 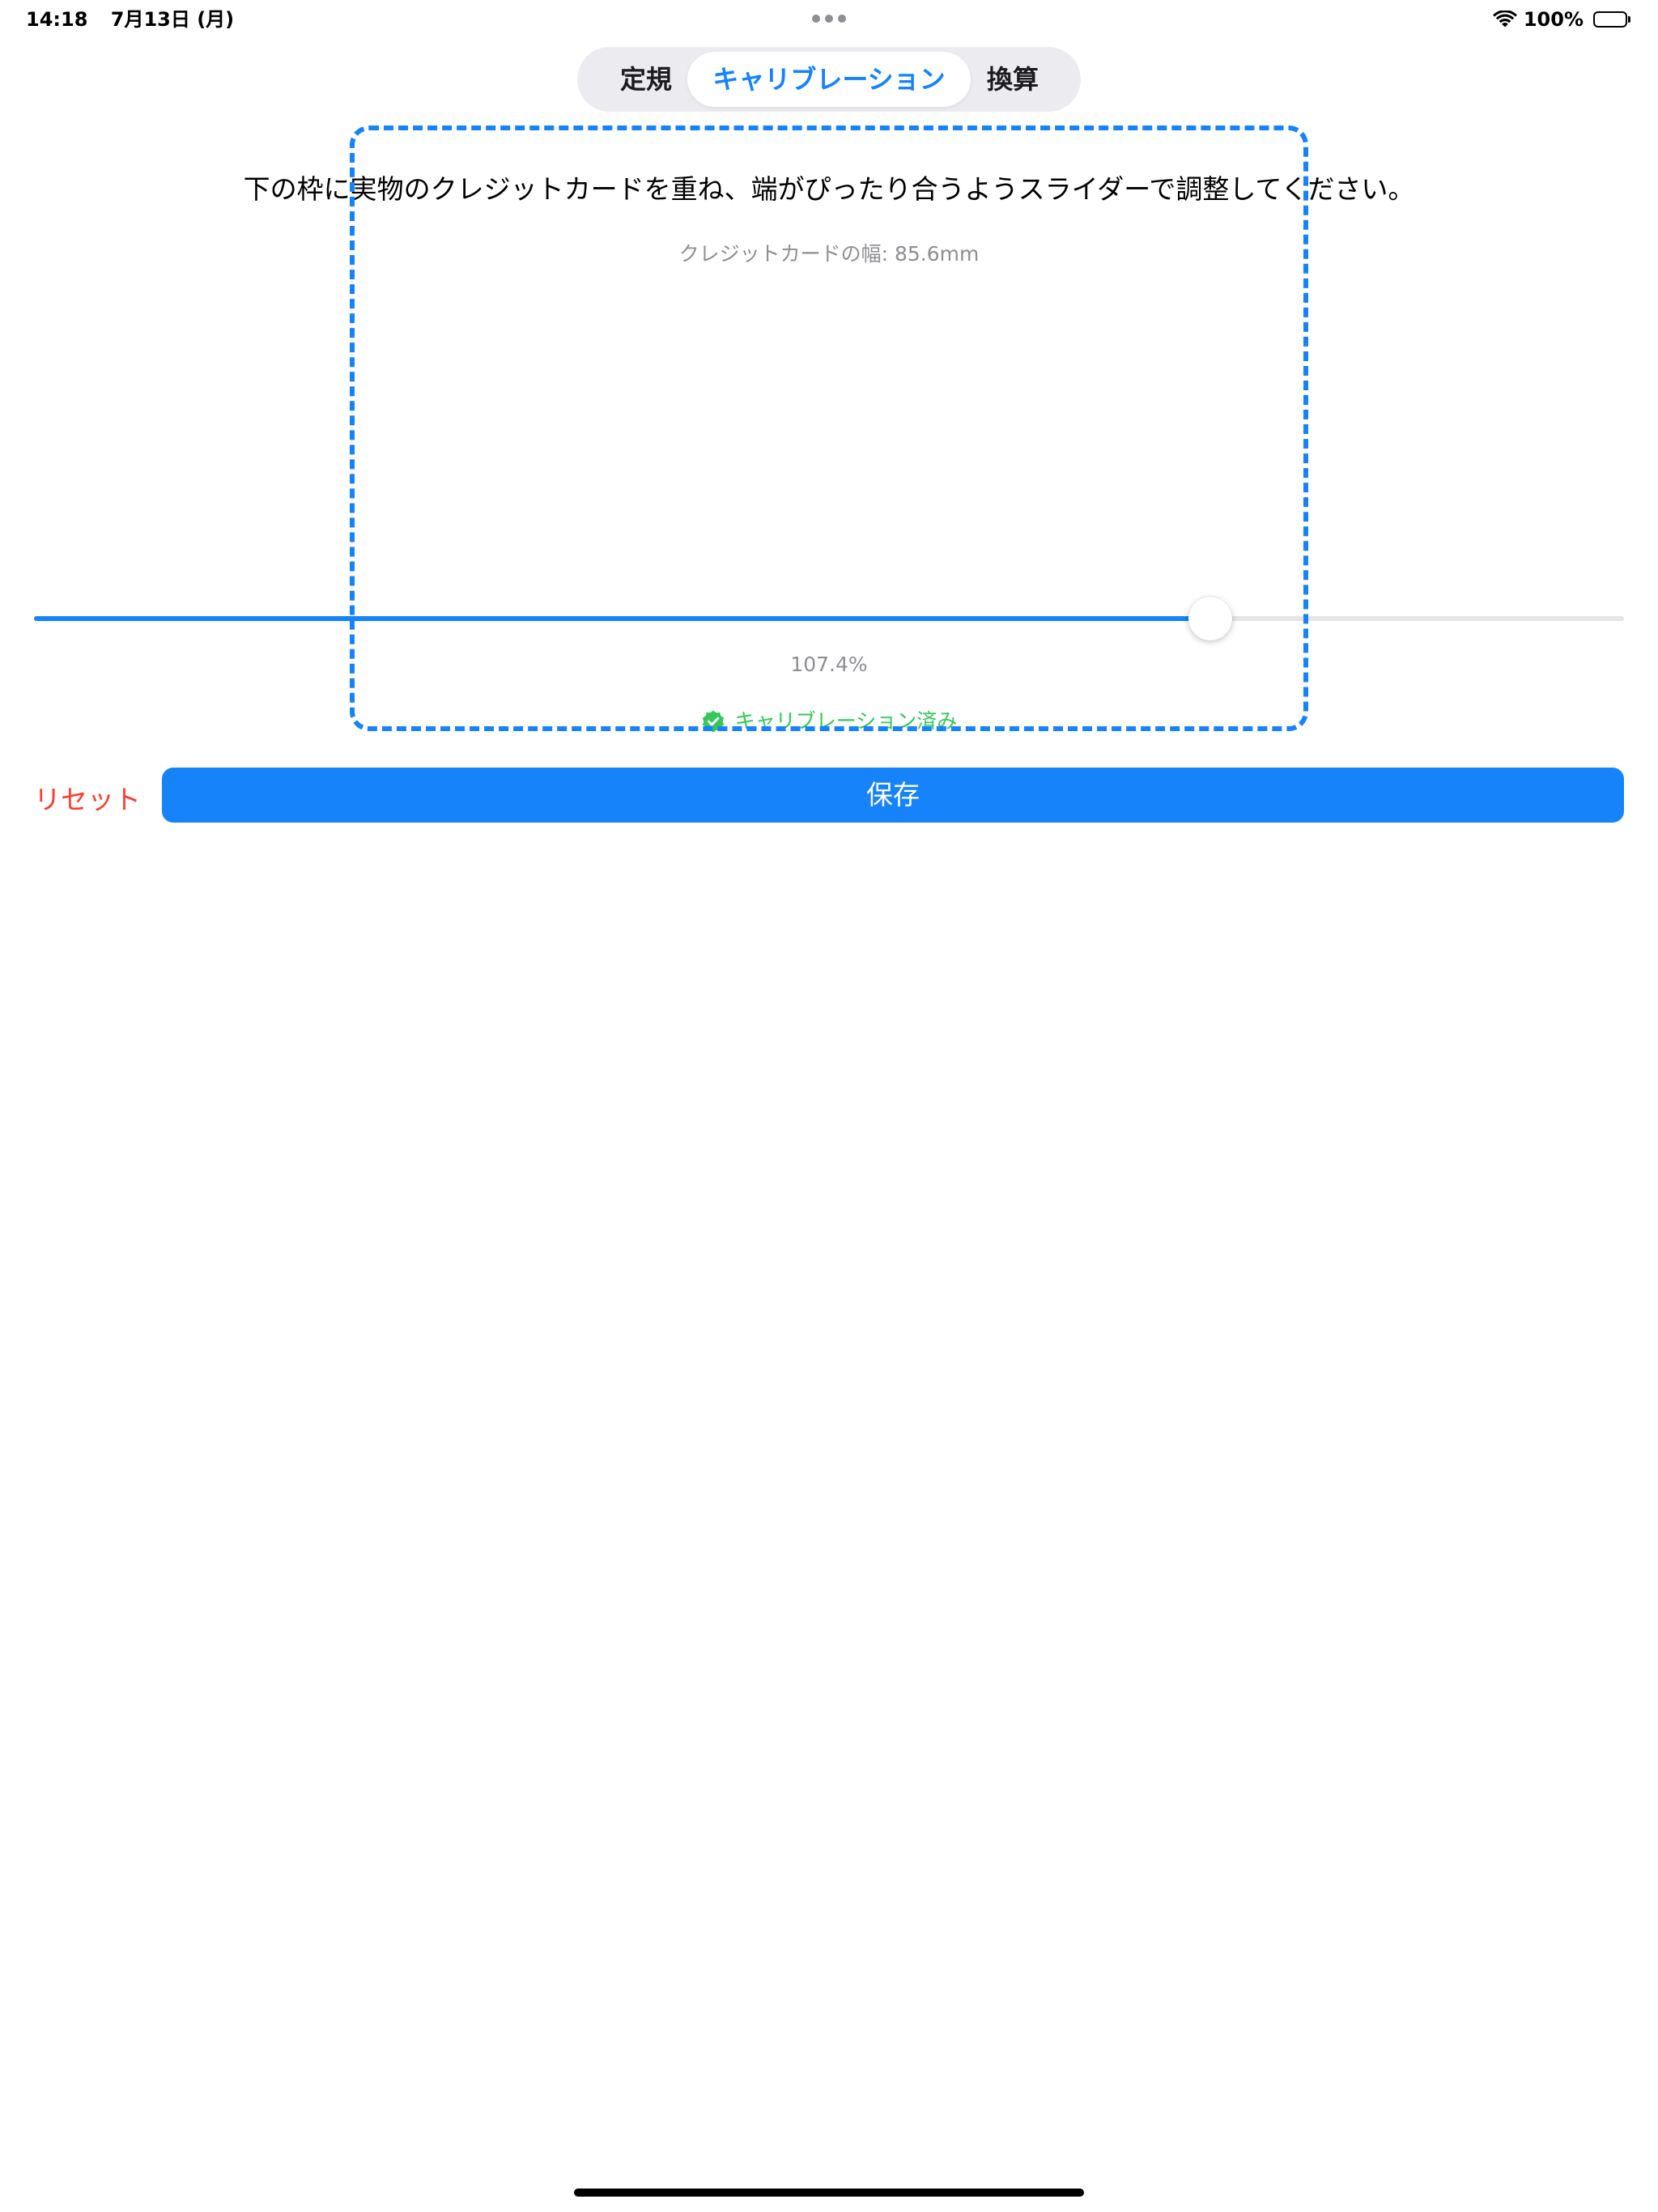 I want to click on status-date: 7月13日 (月), so click(x=172, y=19).